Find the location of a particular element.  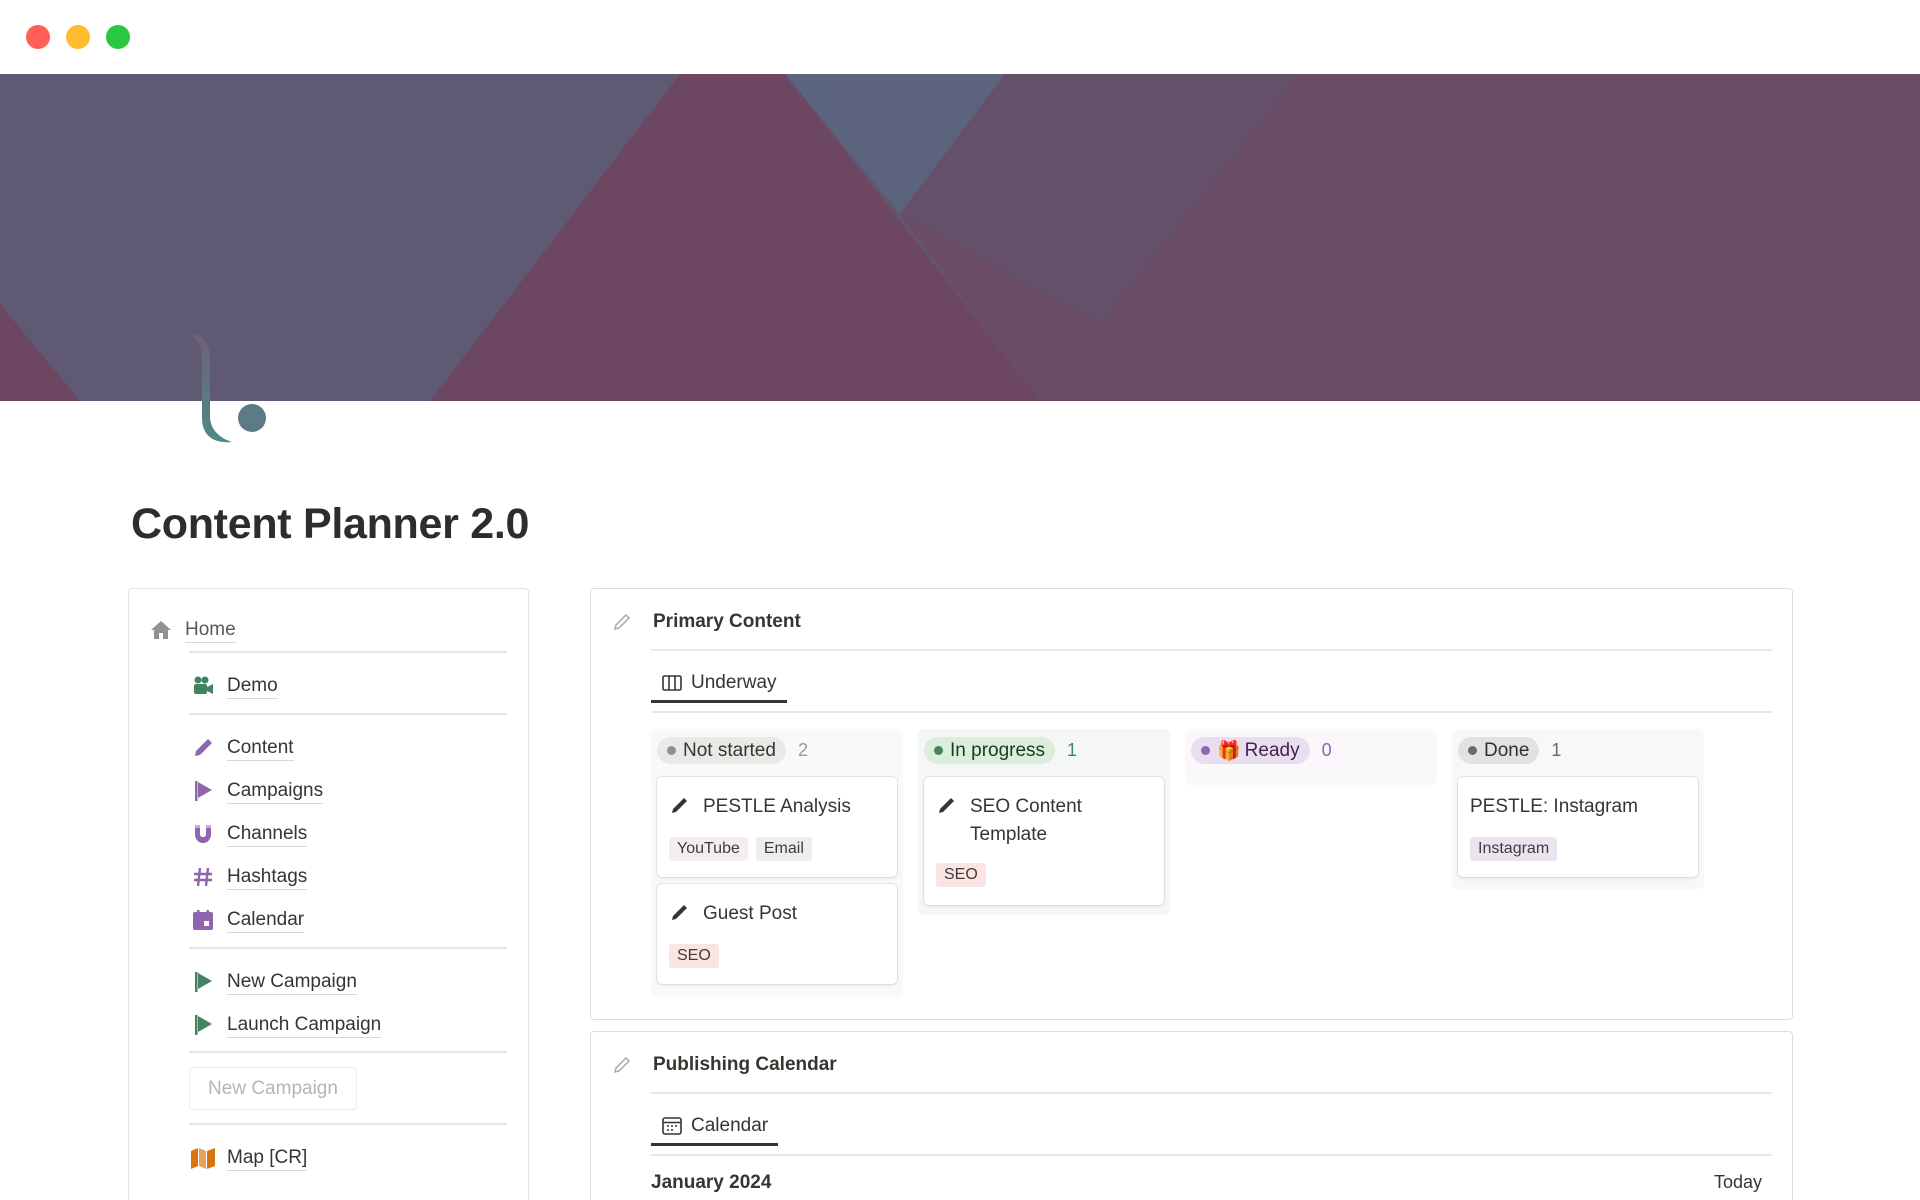

board-card: PESTLE Analysis YouTube Email is located at coordinates (777, 827).